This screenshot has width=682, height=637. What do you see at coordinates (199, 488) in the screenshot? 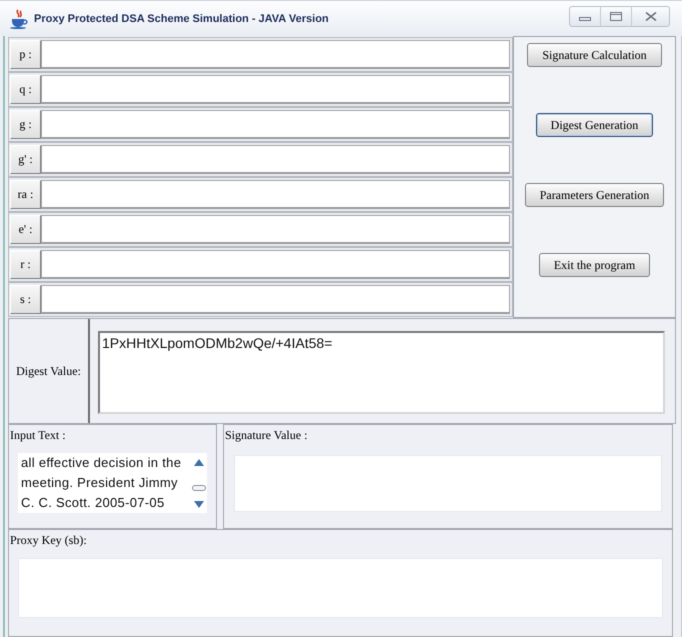
I see `scrollbar-thumb` at bounding box center [199, 488].